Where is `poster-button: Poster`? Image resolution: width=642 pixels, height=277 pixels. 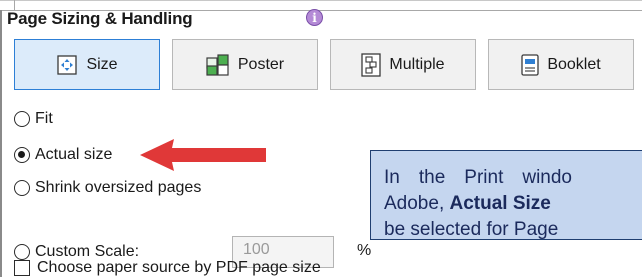 poster-button: Poster is located at coordinates (245, 64).